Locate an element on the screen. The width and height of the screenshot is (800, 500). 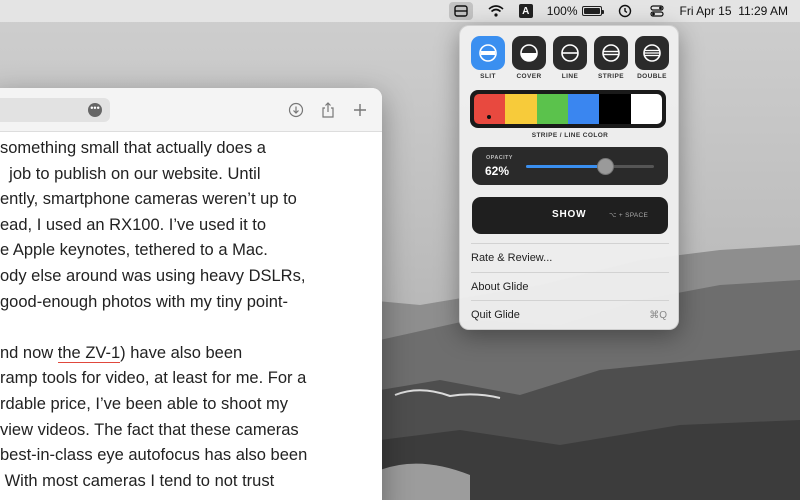
new-tab-button is located at coordinates (360, 110).